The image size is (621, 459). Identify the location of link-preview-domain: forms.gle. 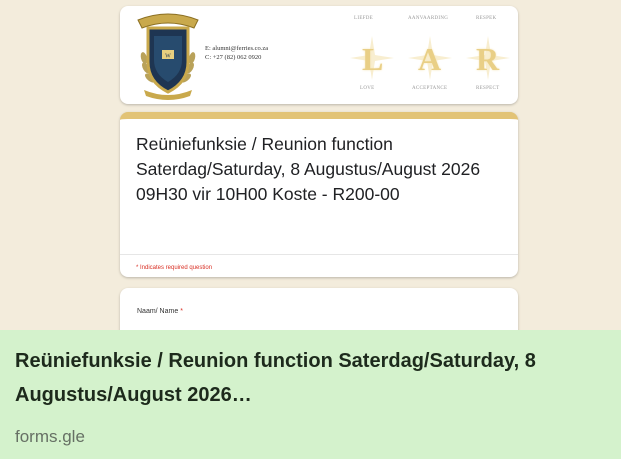
(50, 436).